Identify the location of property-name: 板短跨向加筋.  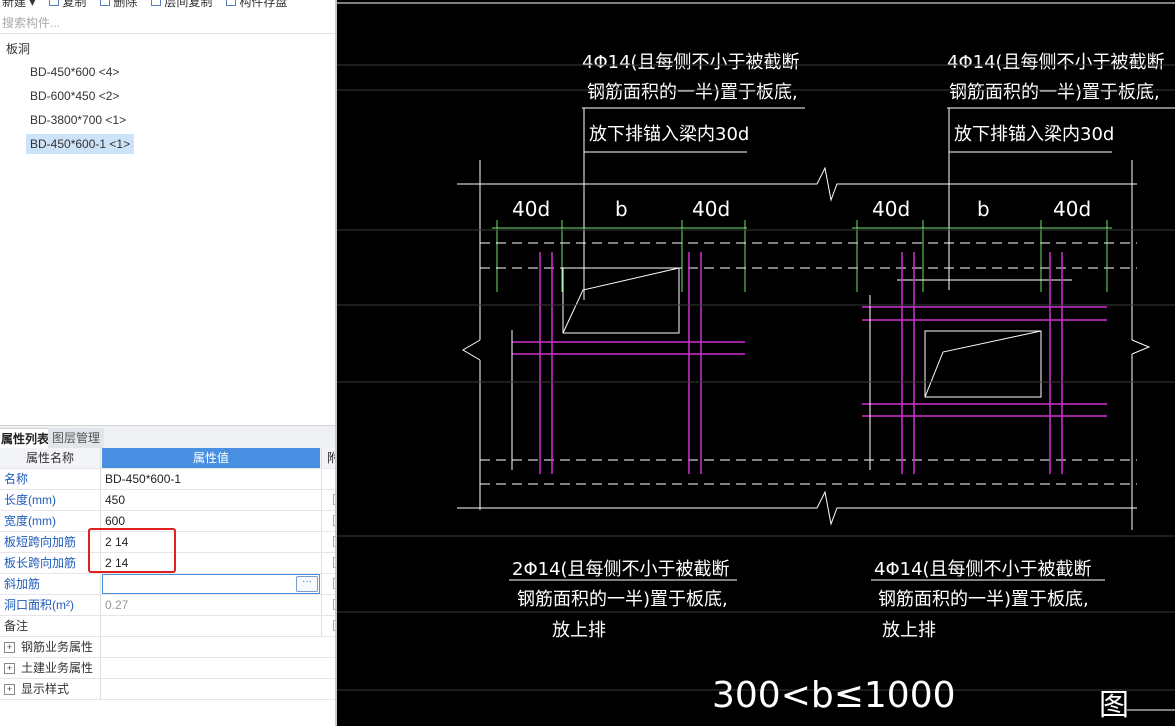
(50, 542).